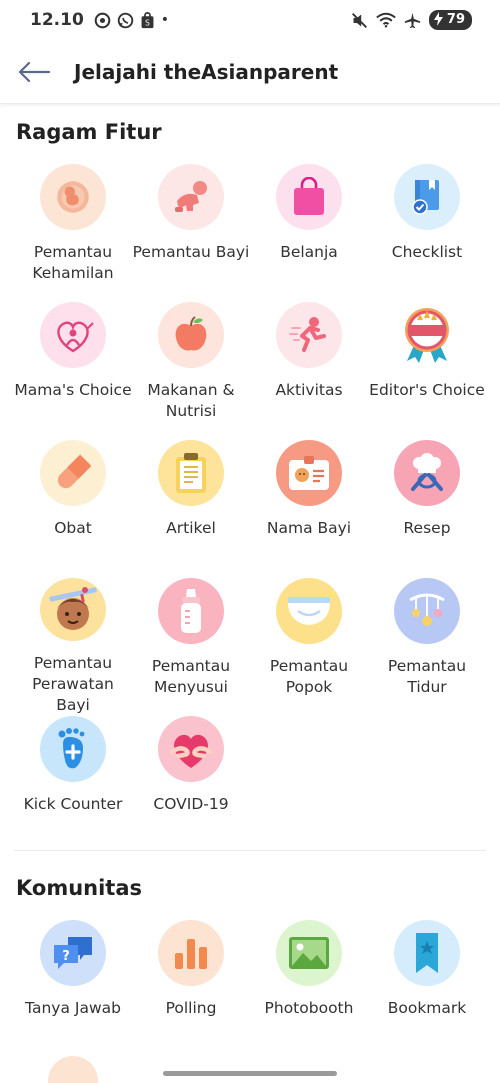  What do you see at coordinates (73, 804) in the screenshot?
I see `tile-label: Kick Counter` at bounding box center [73, 804].